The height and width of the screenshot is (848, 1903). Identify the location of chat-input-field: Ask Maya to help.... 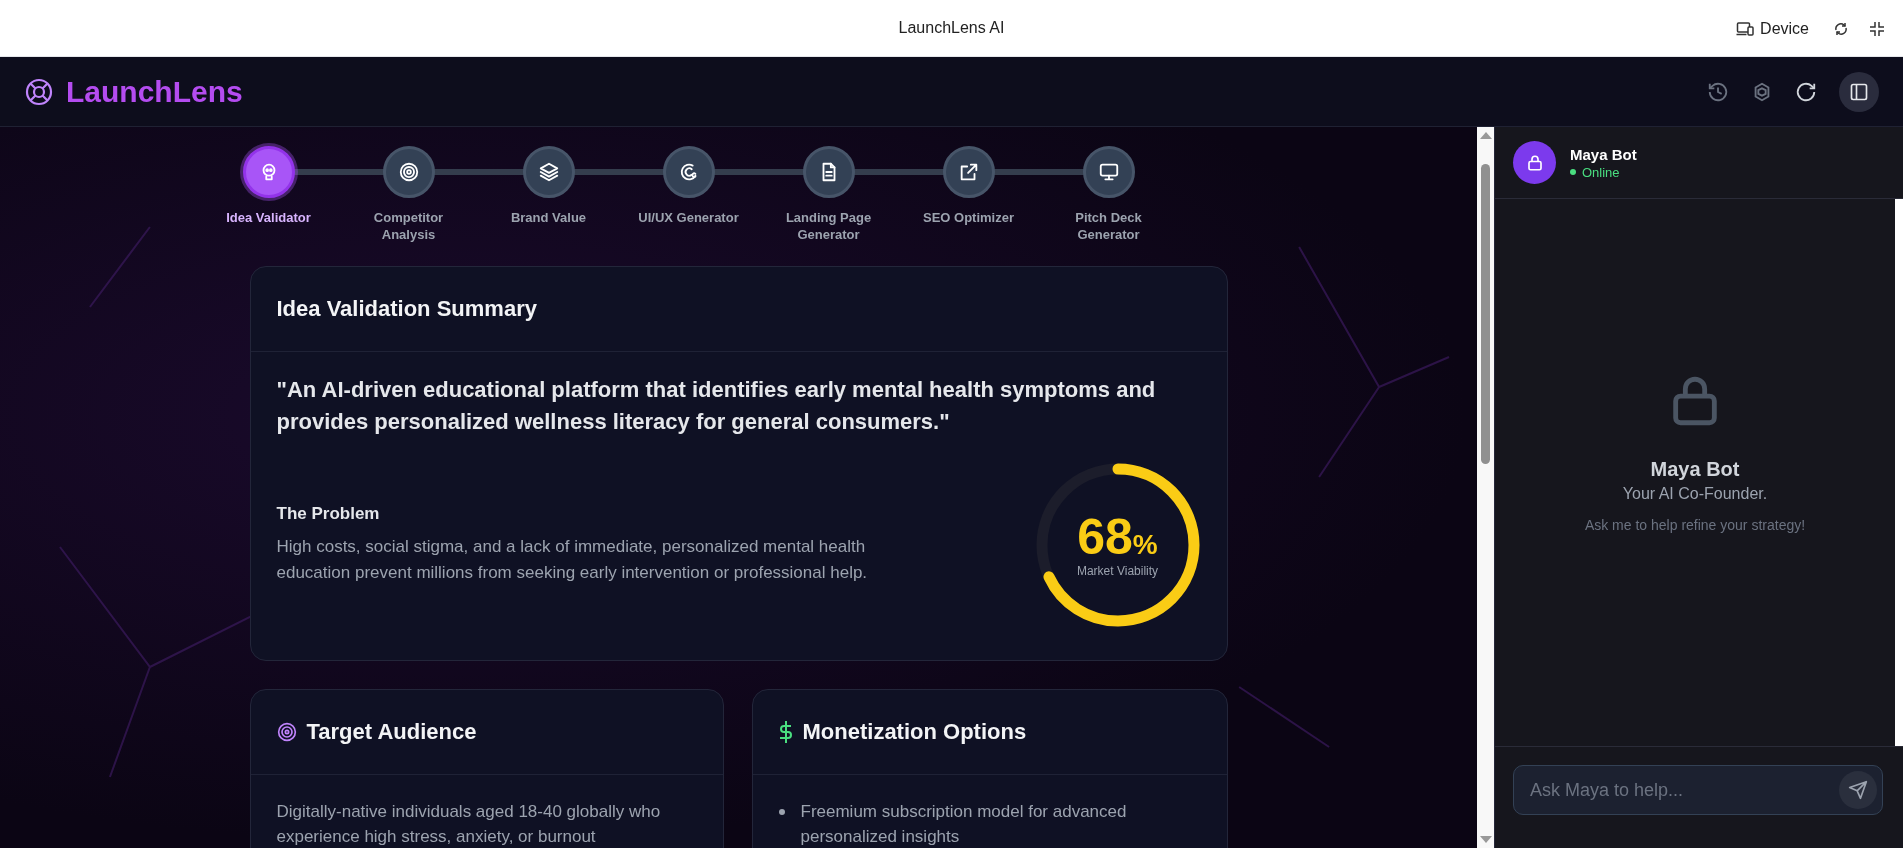
(1698, 790).